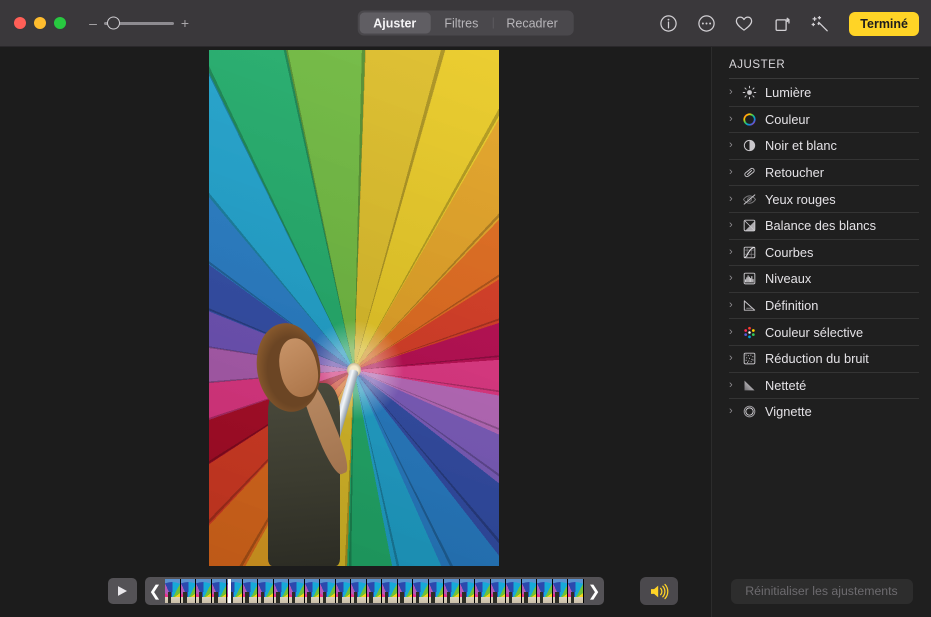 The height and width of the screenshot is (617, 931). I want to click on sidebar-item-vignette: › Vignette, so click(824, 411).